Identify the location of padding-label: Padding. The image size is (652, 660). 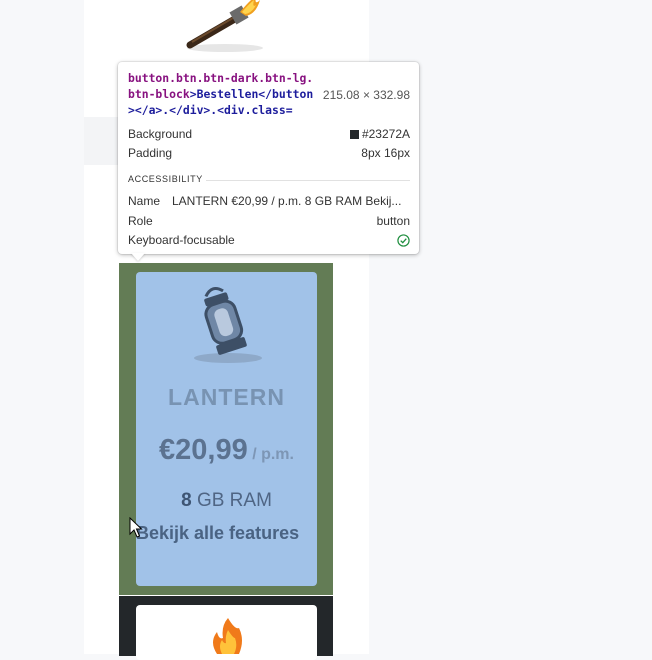
(150, 153).